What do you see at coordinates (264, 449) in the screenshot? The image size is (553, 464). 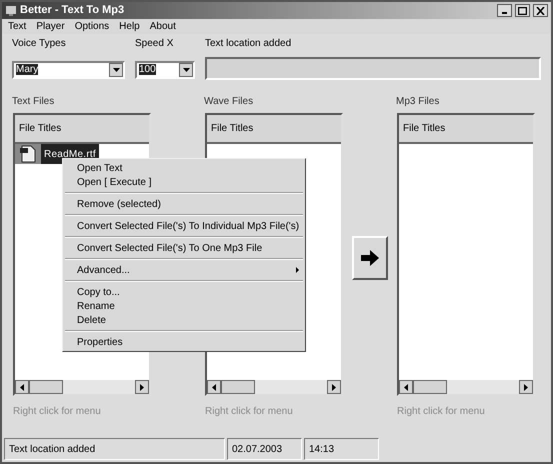 I see `status-bar-panel: 02.07.2003` at bounding box center [264, 449].